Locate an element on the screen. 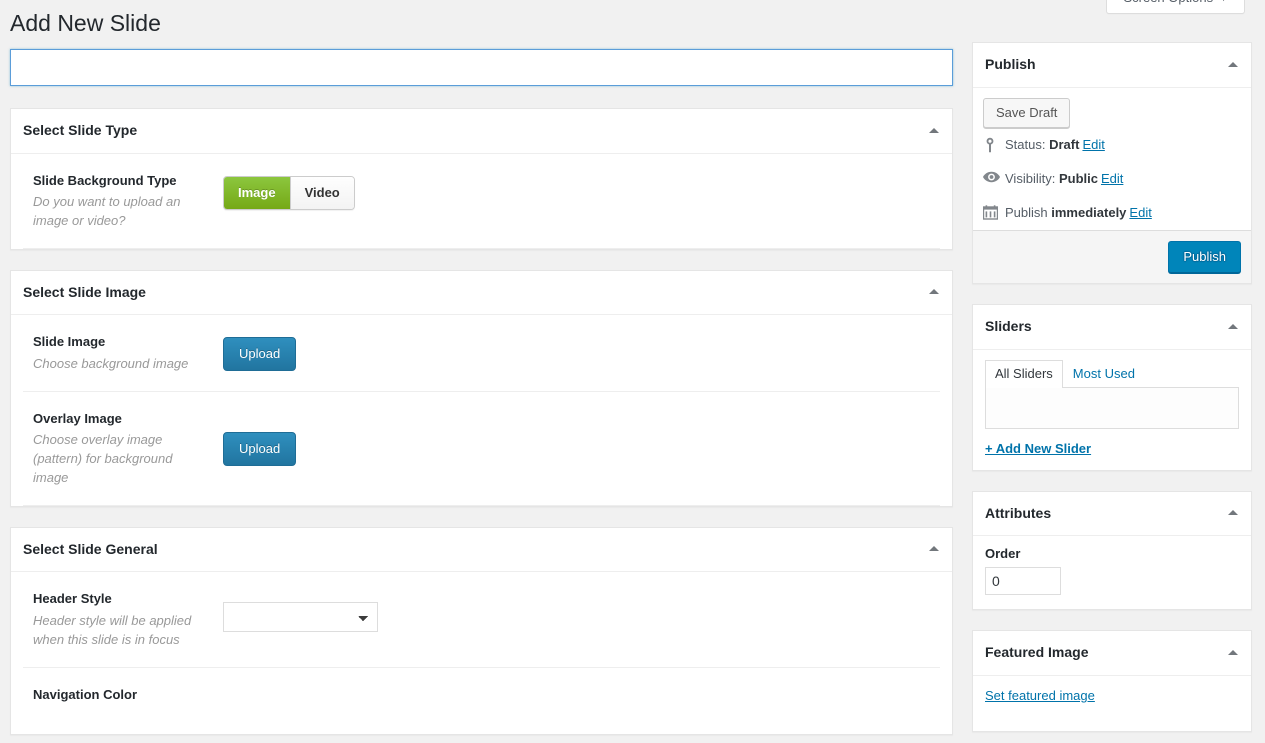 This screenshot has height=743, width=1265. option-label-group: Slide Image Choose background image is located at coordinates (123, 352).